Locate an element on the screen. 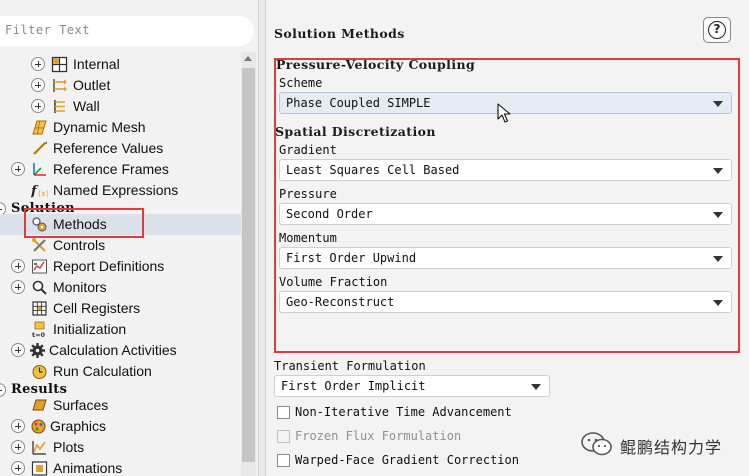 This screenshot has height=476, width=749. tree-item-cell-registers: Cell Registers is located at coordinates (120, 308).